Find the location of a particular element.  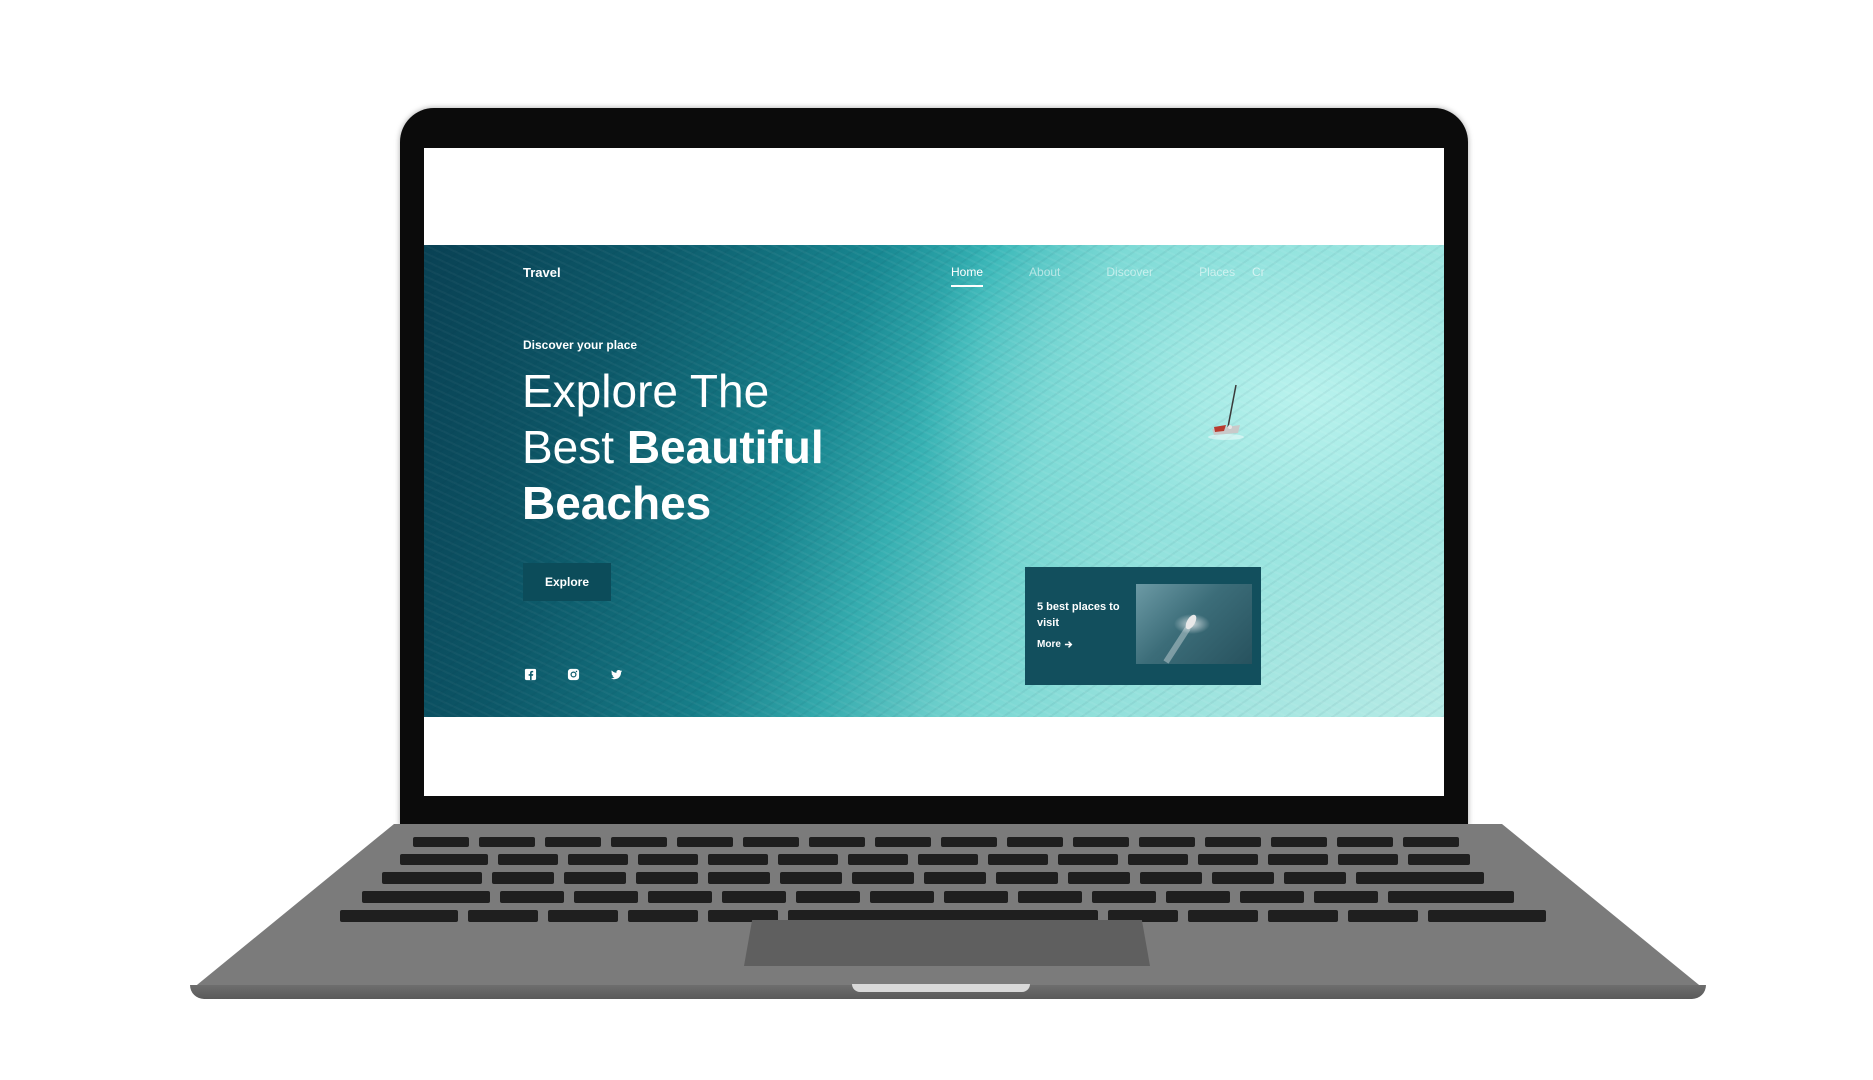

nav-discover: Discover is located at coordinates (1129, 272).